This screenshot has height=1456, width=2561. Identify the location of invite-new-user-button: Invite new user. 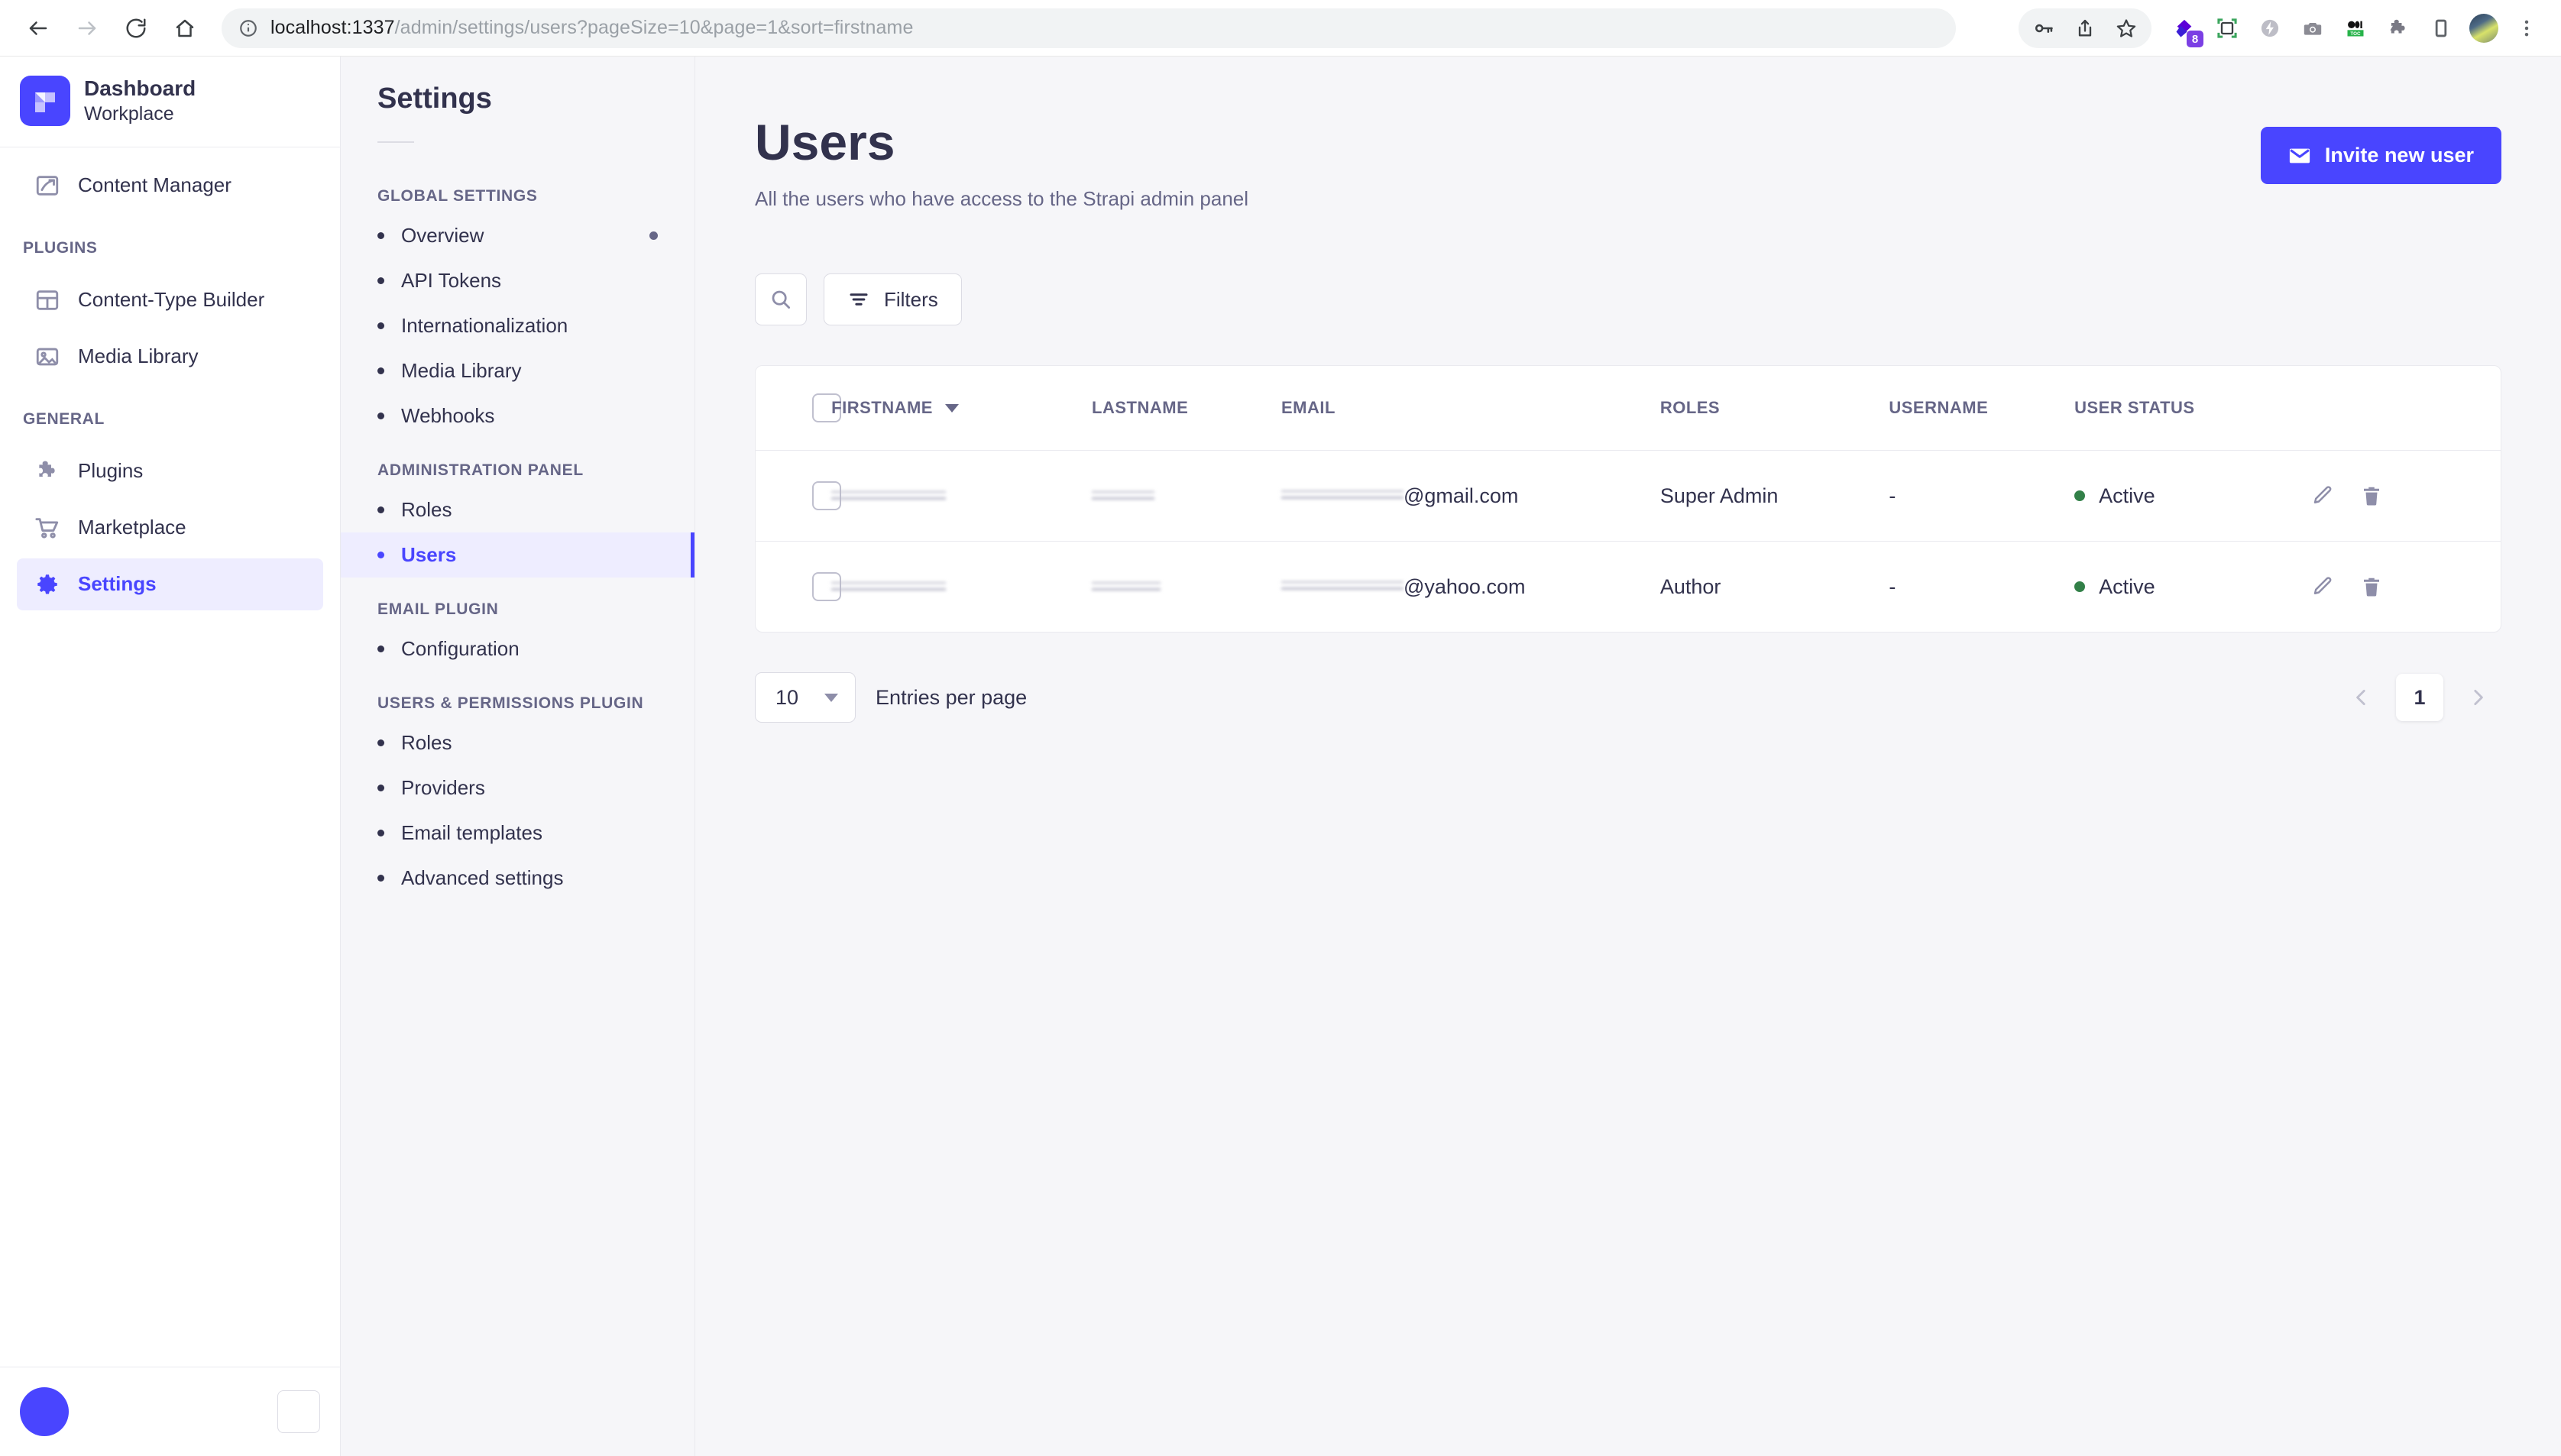
(2380, 156).